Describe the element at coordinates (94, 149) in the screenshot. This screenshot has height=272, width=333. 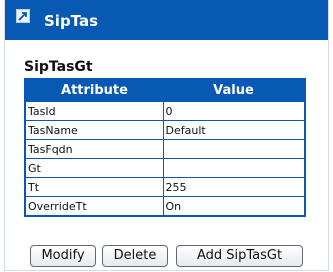
I see `attribute-cell: TasFqdn` at that location.